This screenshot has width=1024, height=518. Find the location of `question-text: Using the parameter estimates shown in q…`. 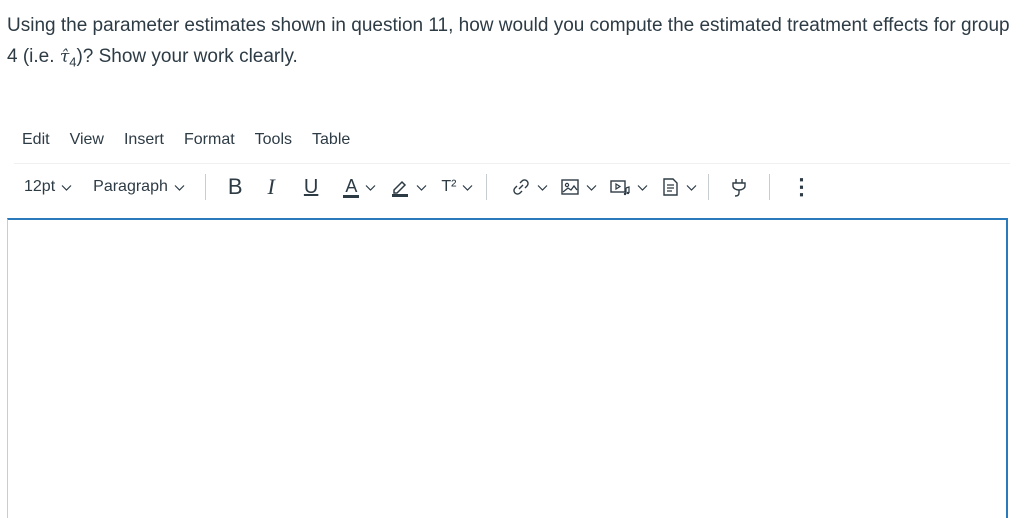

question-text: Using the parameter estimates shown in q… is located at coordinates (512, 43).